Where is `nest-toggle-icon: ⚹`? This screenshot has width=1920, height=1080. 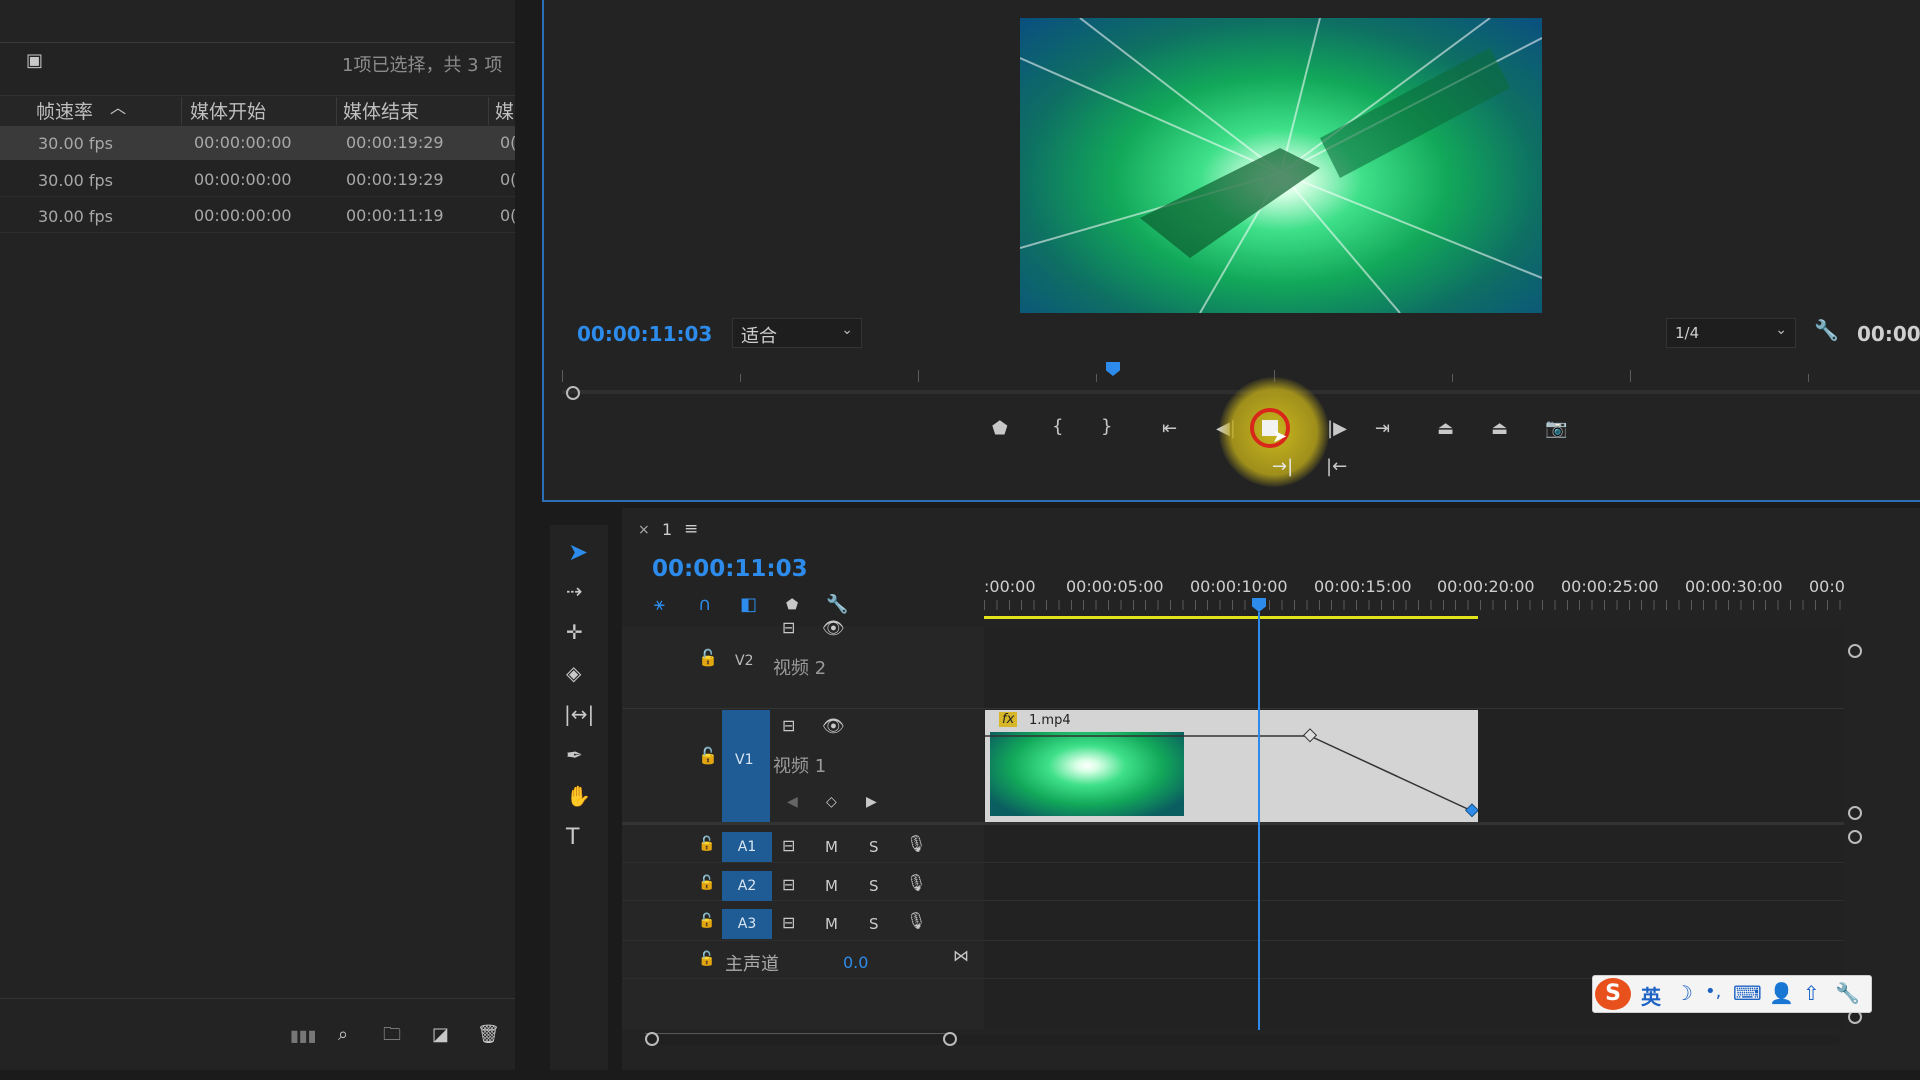
nest-toggle-icon: ⚹ is located at coordinates (659, 605).